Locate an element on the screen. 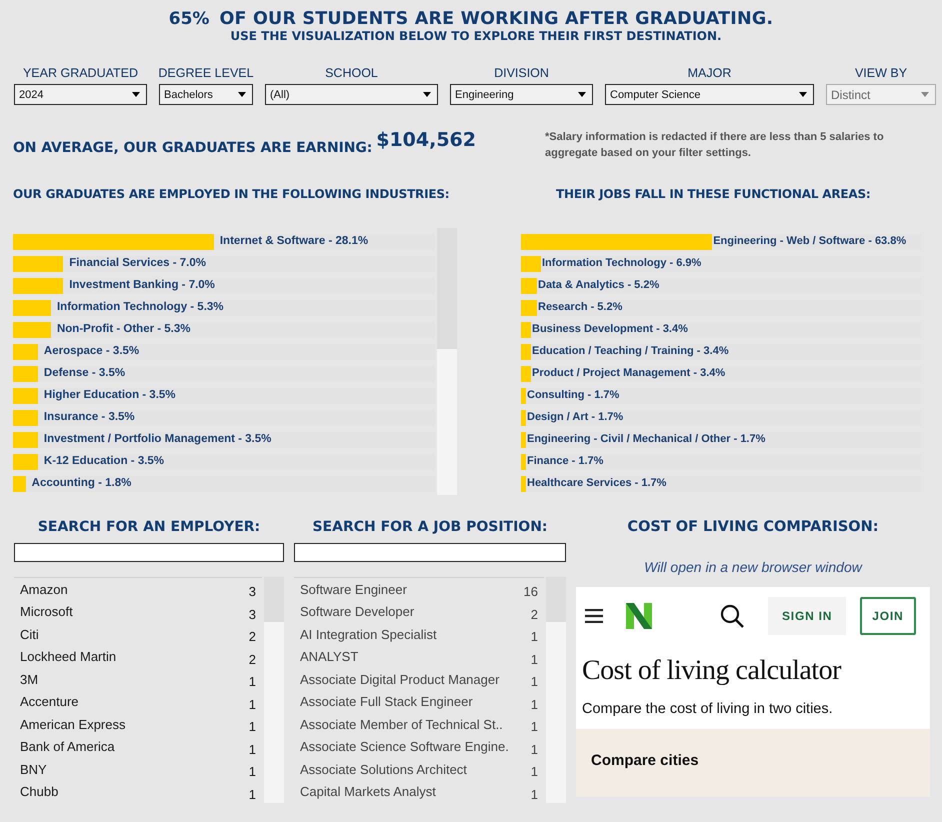  list-item: BNY is located at coordinates (33, 769).